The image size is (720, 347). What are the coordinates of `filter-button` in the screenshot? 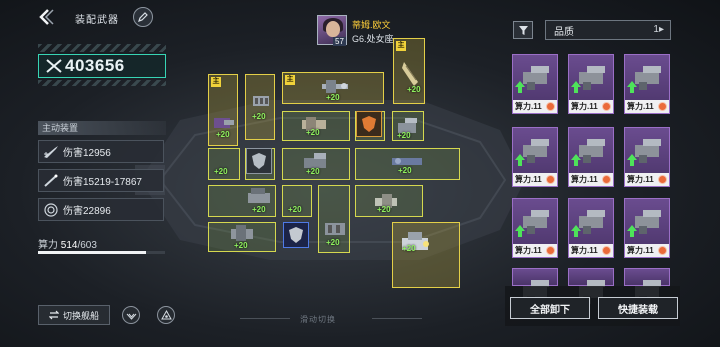 It's located at (523, 30).